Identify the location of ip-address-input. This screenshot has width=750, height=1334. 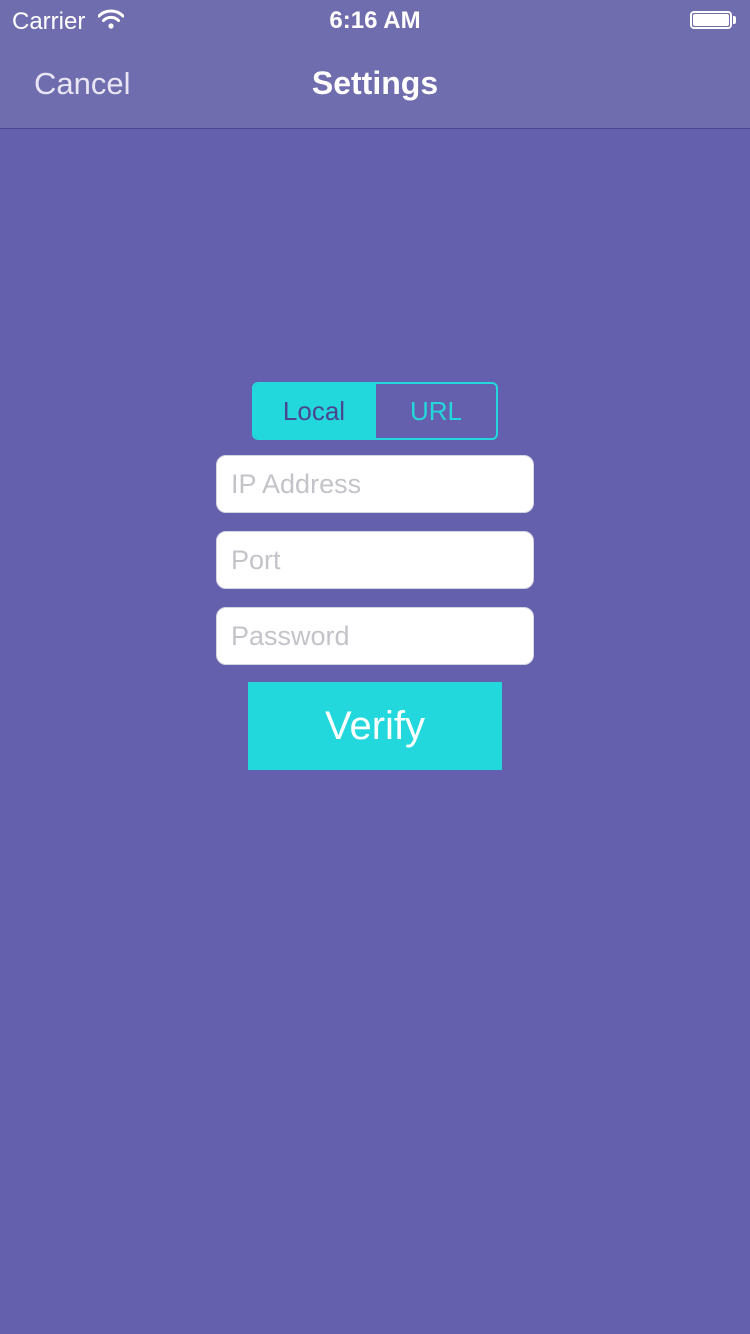
(375, 484).